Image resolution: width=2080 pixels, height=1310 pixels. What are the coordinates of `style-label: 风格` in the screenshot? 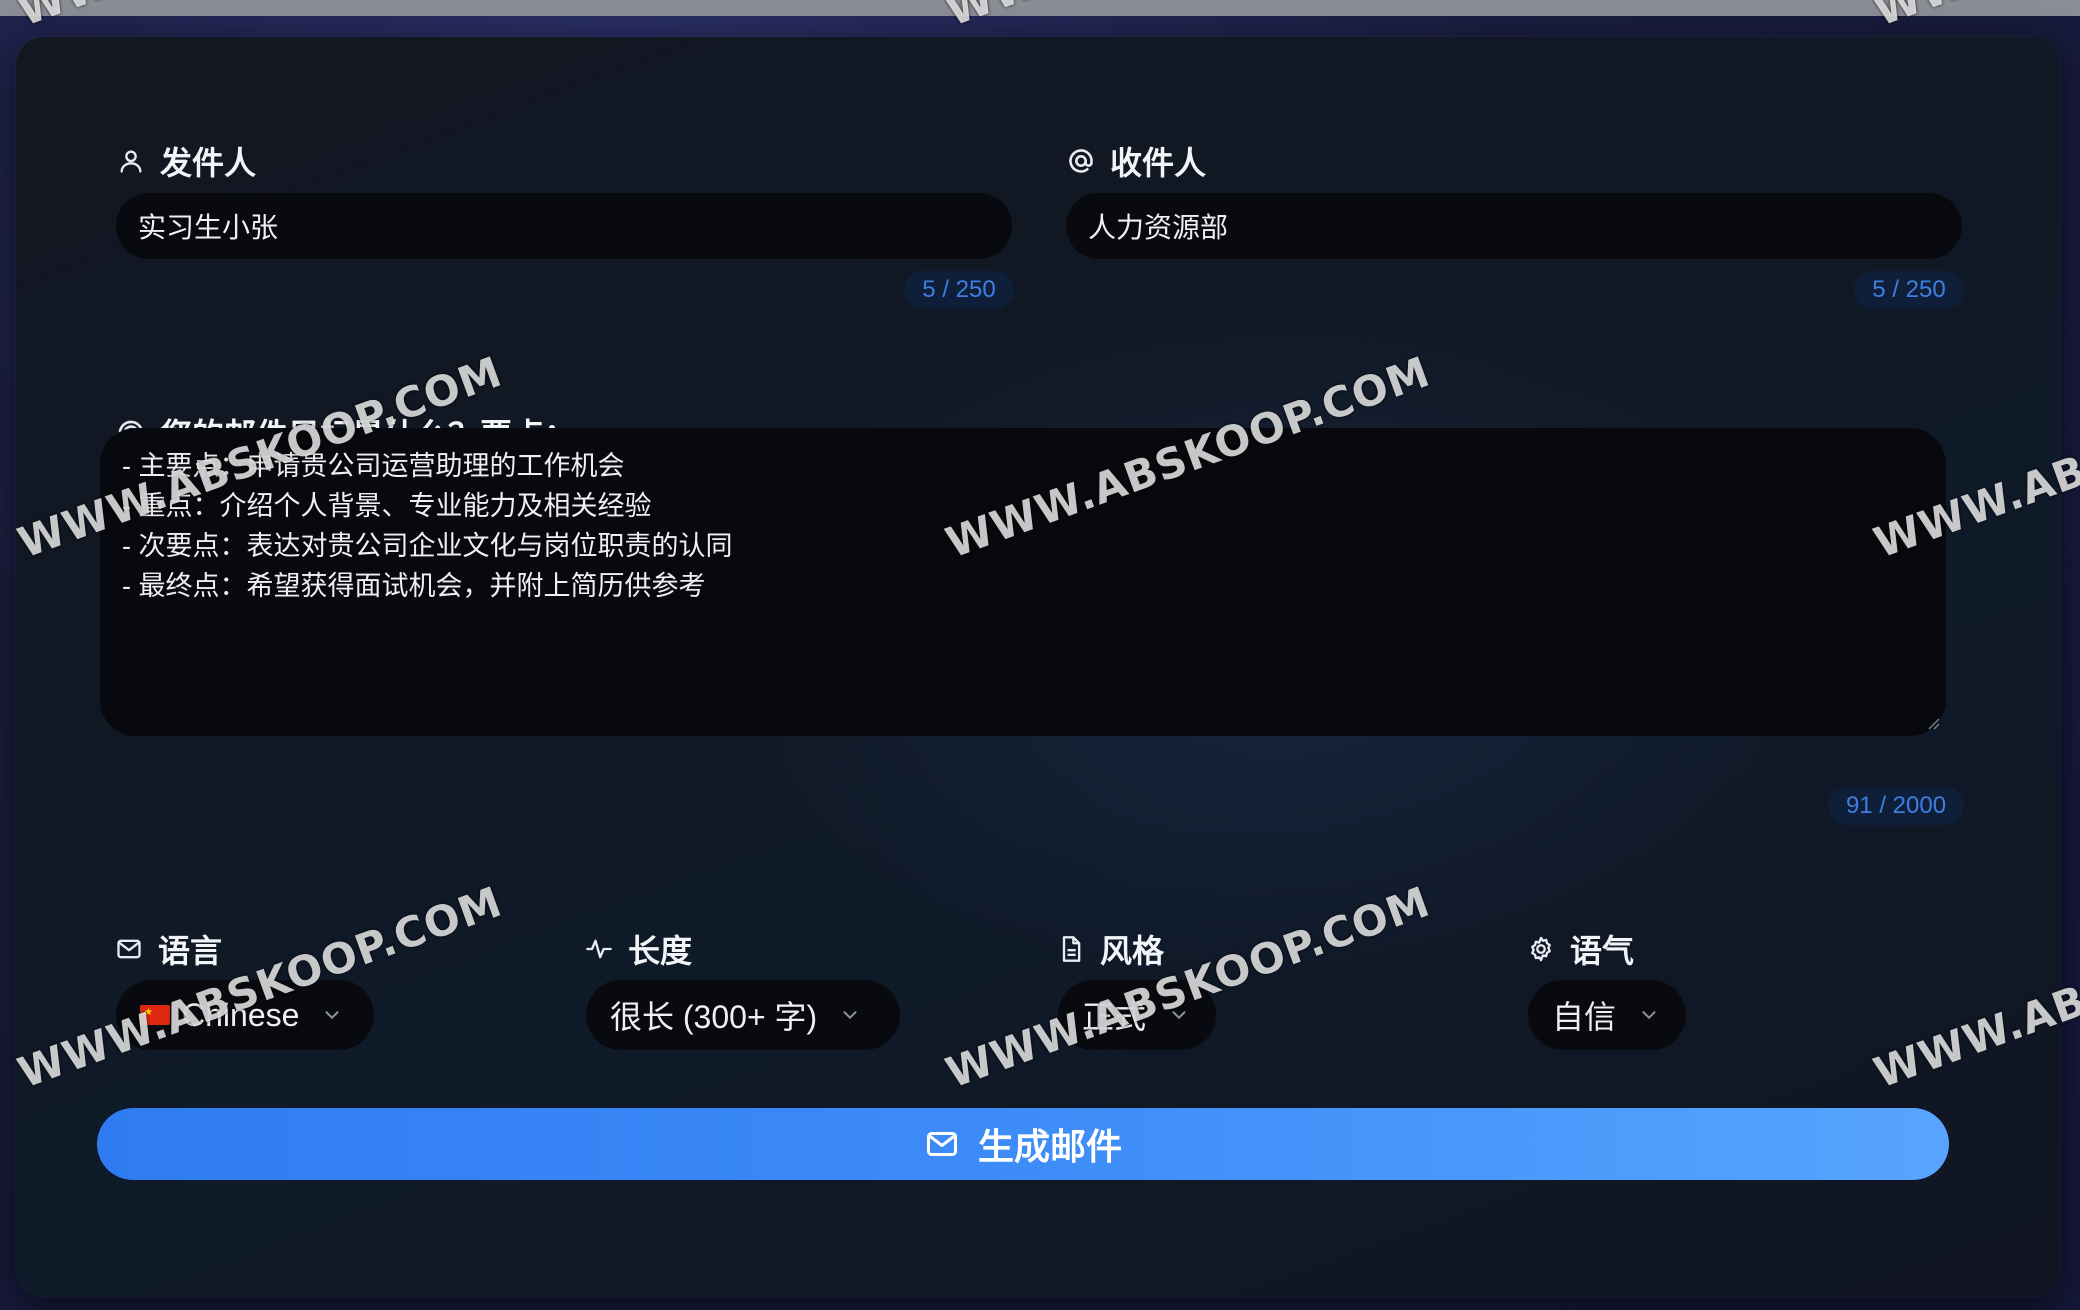 It's located at (1110, 949).